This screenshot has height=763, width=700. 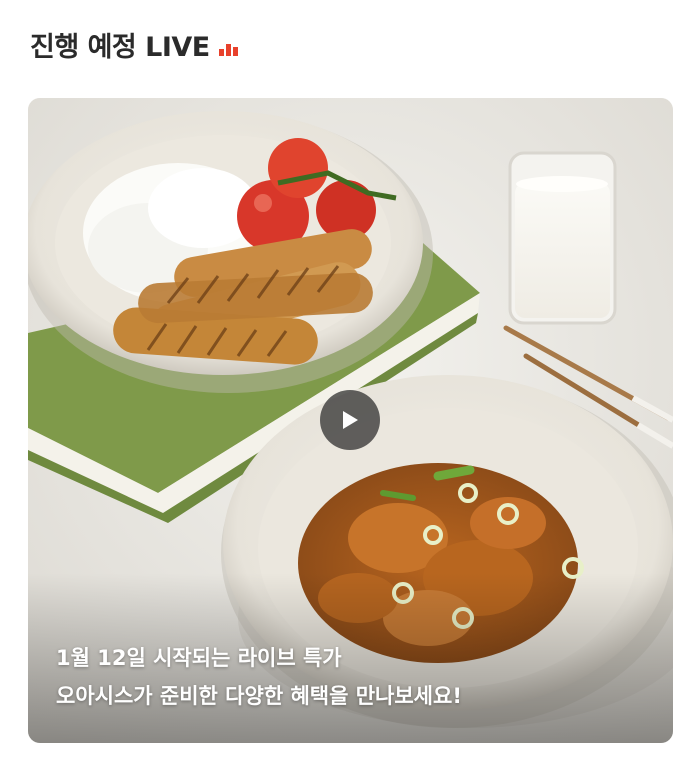 I want to click on caption-line-2: 오아시스가 준비한 다양한 혜택을 만나보세요!, so click(x=259, y=696).